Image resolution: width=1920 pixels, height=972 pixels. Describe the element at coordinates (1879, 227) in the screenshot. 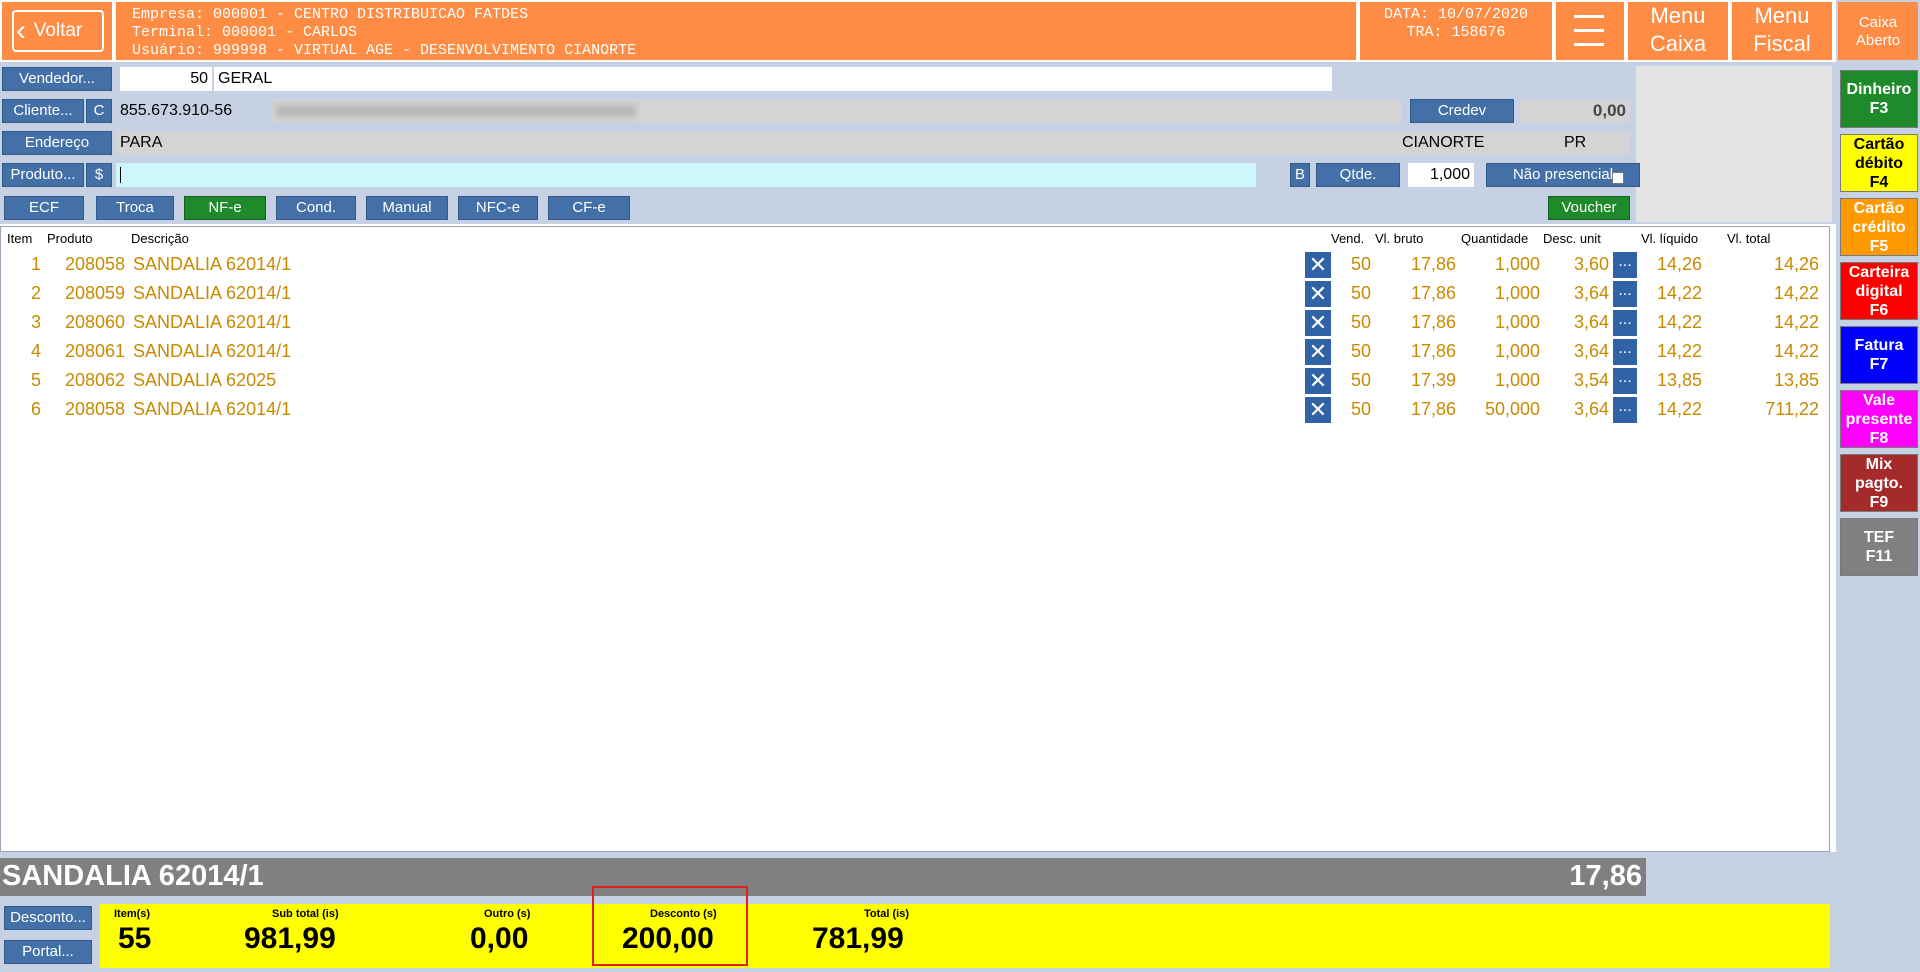

I see `payment-button: Cartão crédito F5` at that location.